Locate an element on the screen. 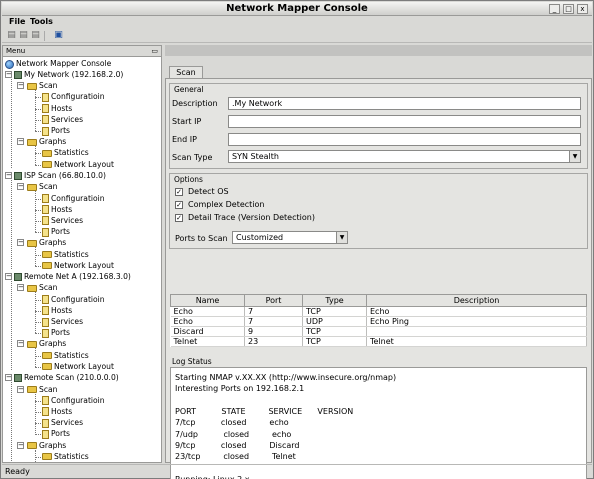  tree-scan-item-3-3: Ports is located at coordinates (56, 433).